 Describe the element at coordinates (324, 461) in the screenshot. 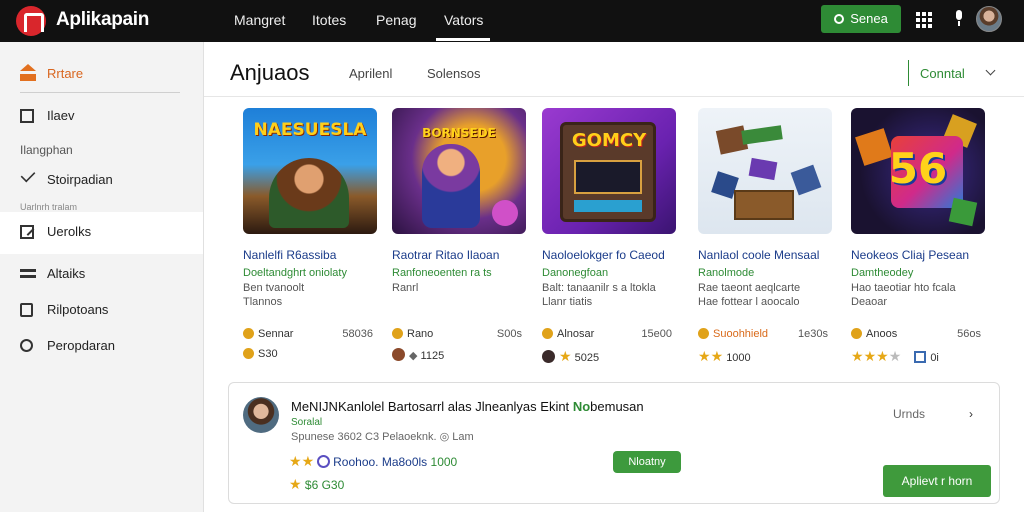

I see `info-circle-icon` at that location.